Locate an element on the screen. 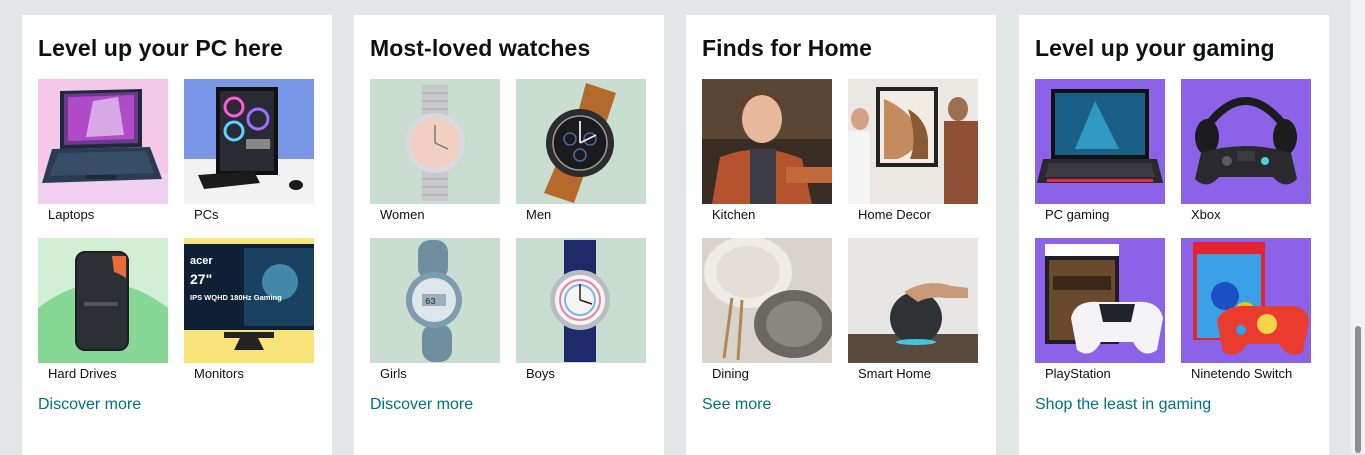 This screenshot has width=1365, height=455. tile-label: Men is located at coordinates (539, 214).